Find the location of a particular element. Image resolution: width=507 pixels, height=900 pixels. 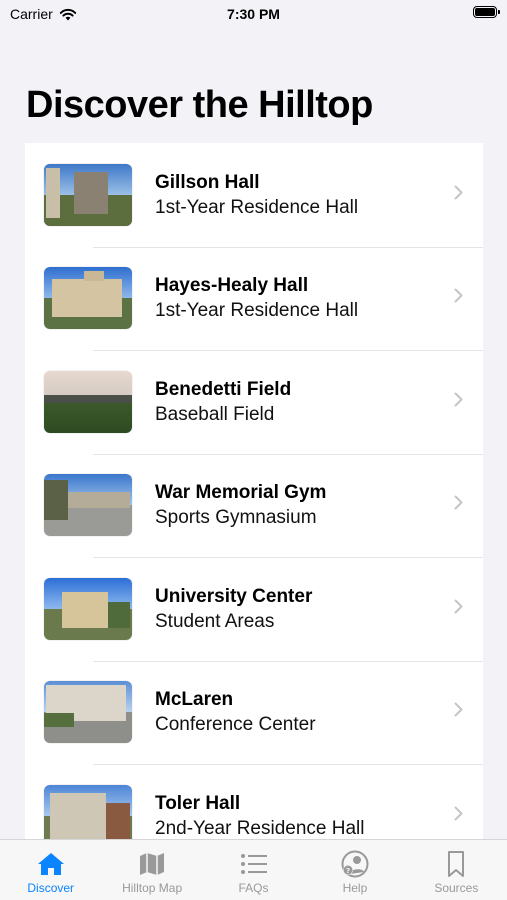

tab-discover: Discover is located at coordinates (50, 870).